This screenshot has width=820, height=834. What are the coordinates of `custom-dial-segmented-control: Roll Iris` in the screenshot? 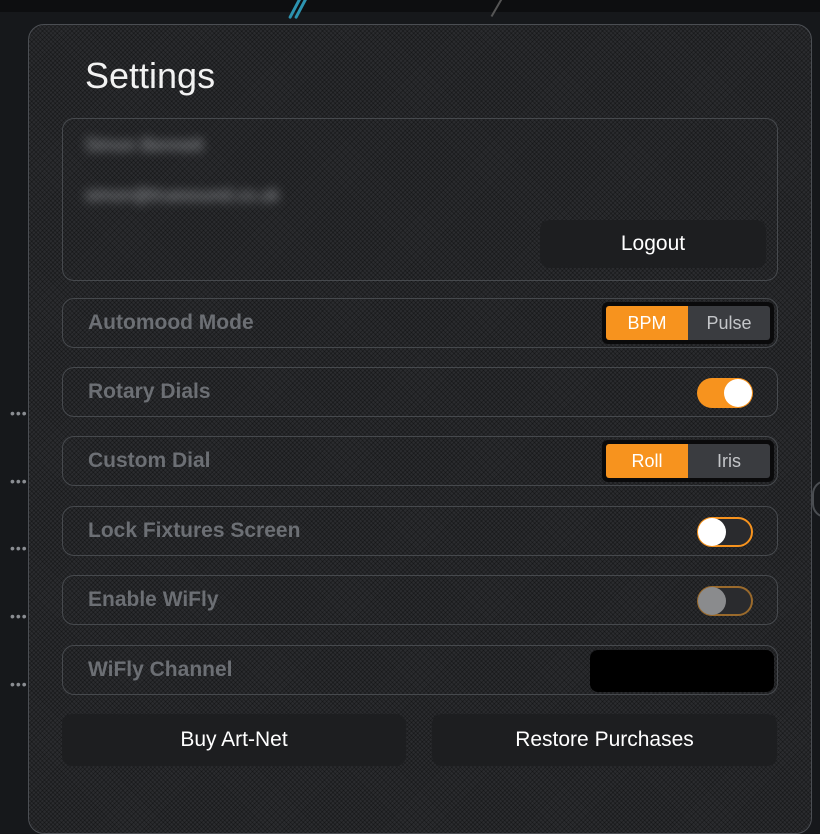 It's located at (688, 461).